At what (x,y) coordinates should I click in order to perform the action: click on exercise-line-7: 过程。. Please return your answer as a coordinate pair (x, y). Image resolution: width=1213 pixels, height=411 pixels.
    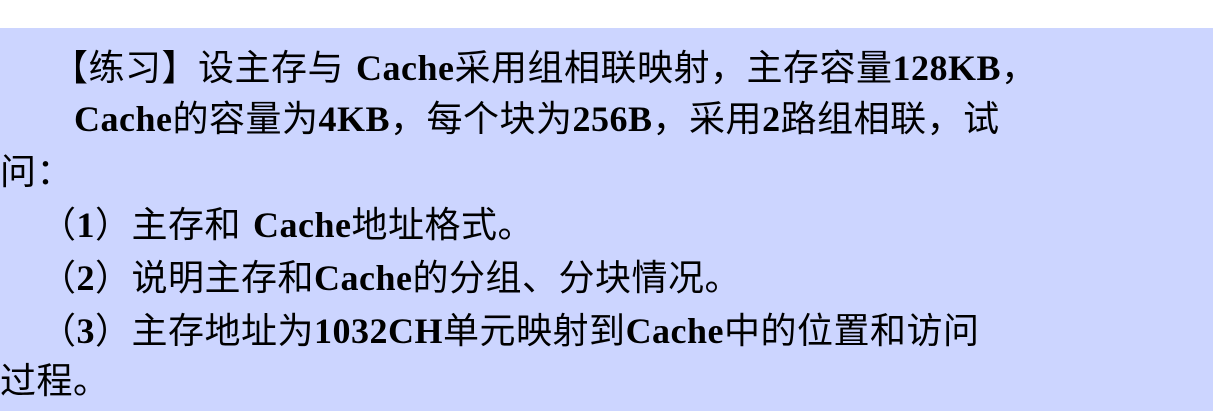
    Looking at the image, I should click on (55, 382).